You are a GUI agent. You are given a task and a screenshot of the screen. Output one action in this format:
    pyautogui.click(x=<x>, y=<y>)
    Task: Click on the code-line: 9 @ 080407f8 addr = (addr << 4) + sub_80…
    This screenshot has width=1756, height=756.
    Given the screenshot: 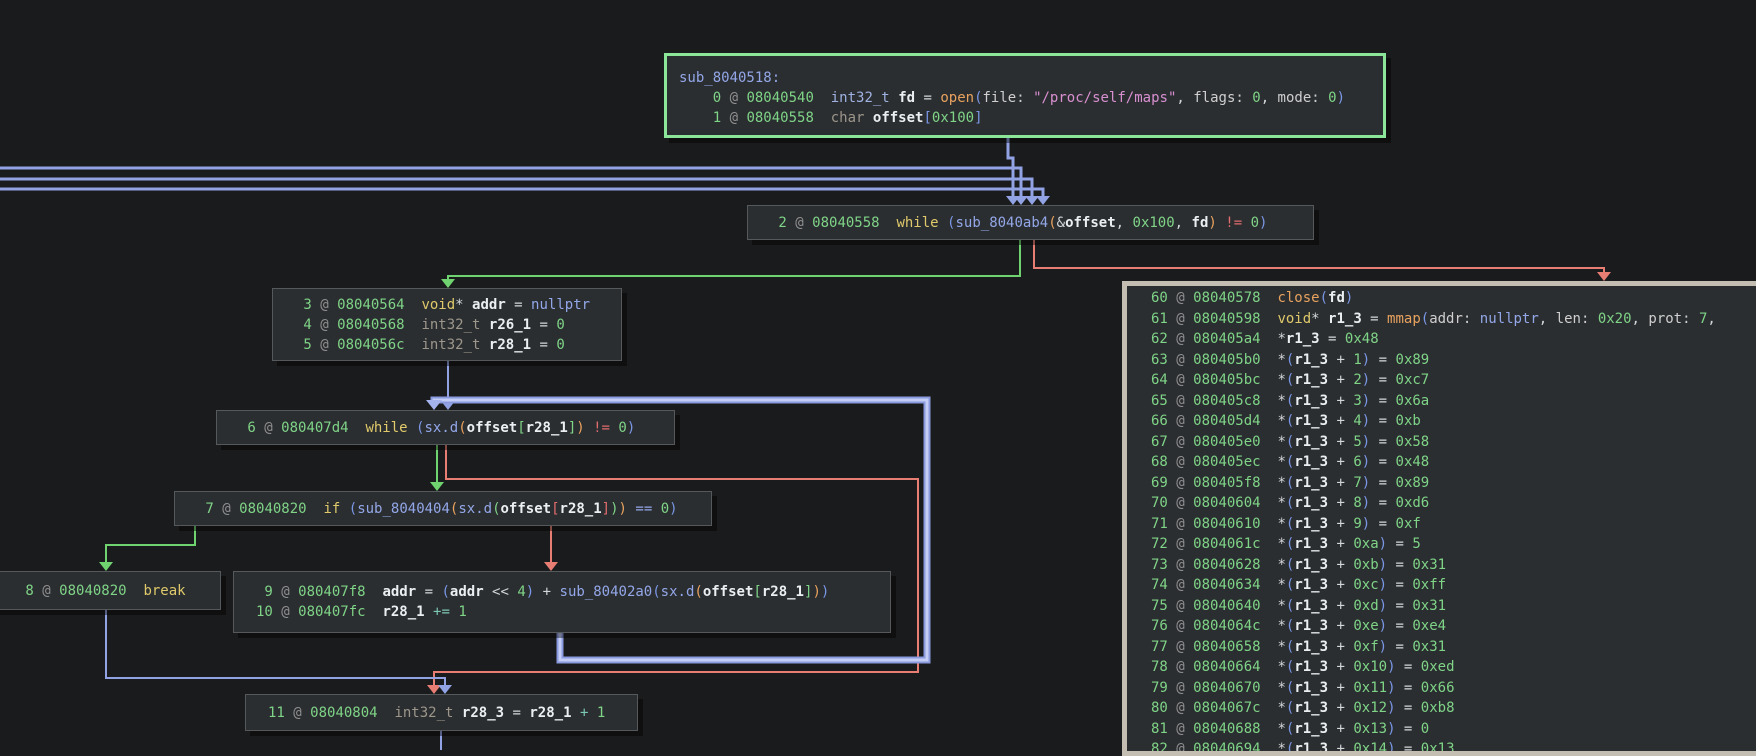 What is the action you would take?
    pyautogui.click(x=543, y=592)
    